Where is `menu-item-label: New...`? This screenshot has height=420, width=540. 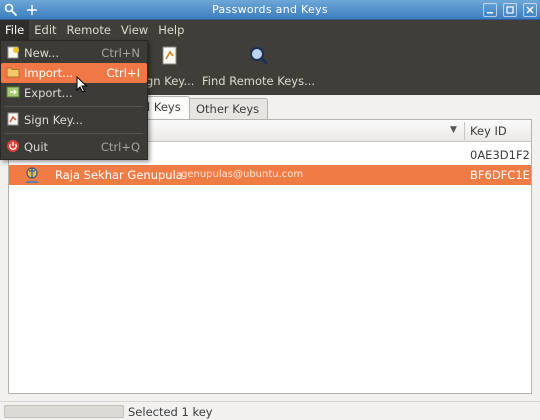 menu-item-label: New... is located at coordinates (41, 53).